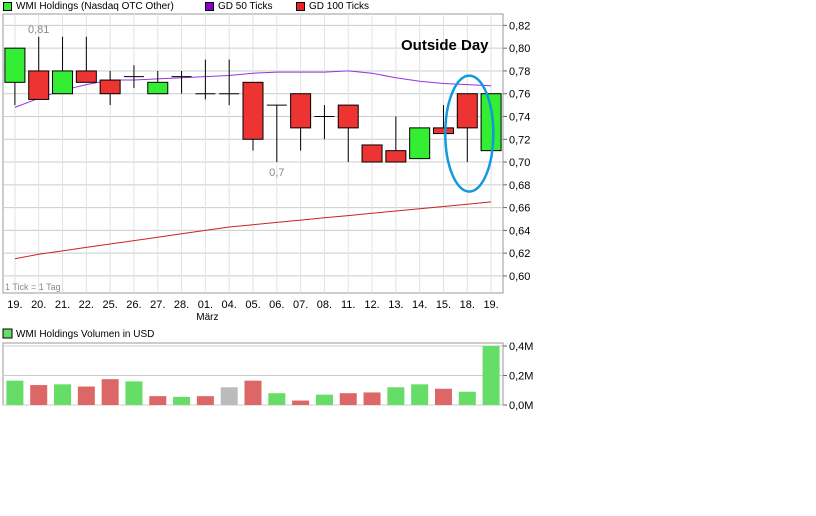 The width and height of the screenshot is (816, 516). I want to click on volume-legend-swatch, so click(7, 333).